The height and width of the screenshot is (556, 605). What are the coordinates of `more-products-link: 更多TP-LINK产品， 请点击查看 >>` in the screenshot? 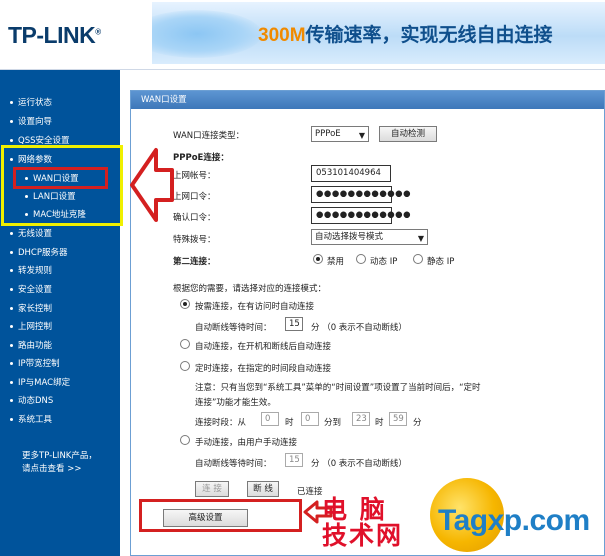 It's located at (59, 463).